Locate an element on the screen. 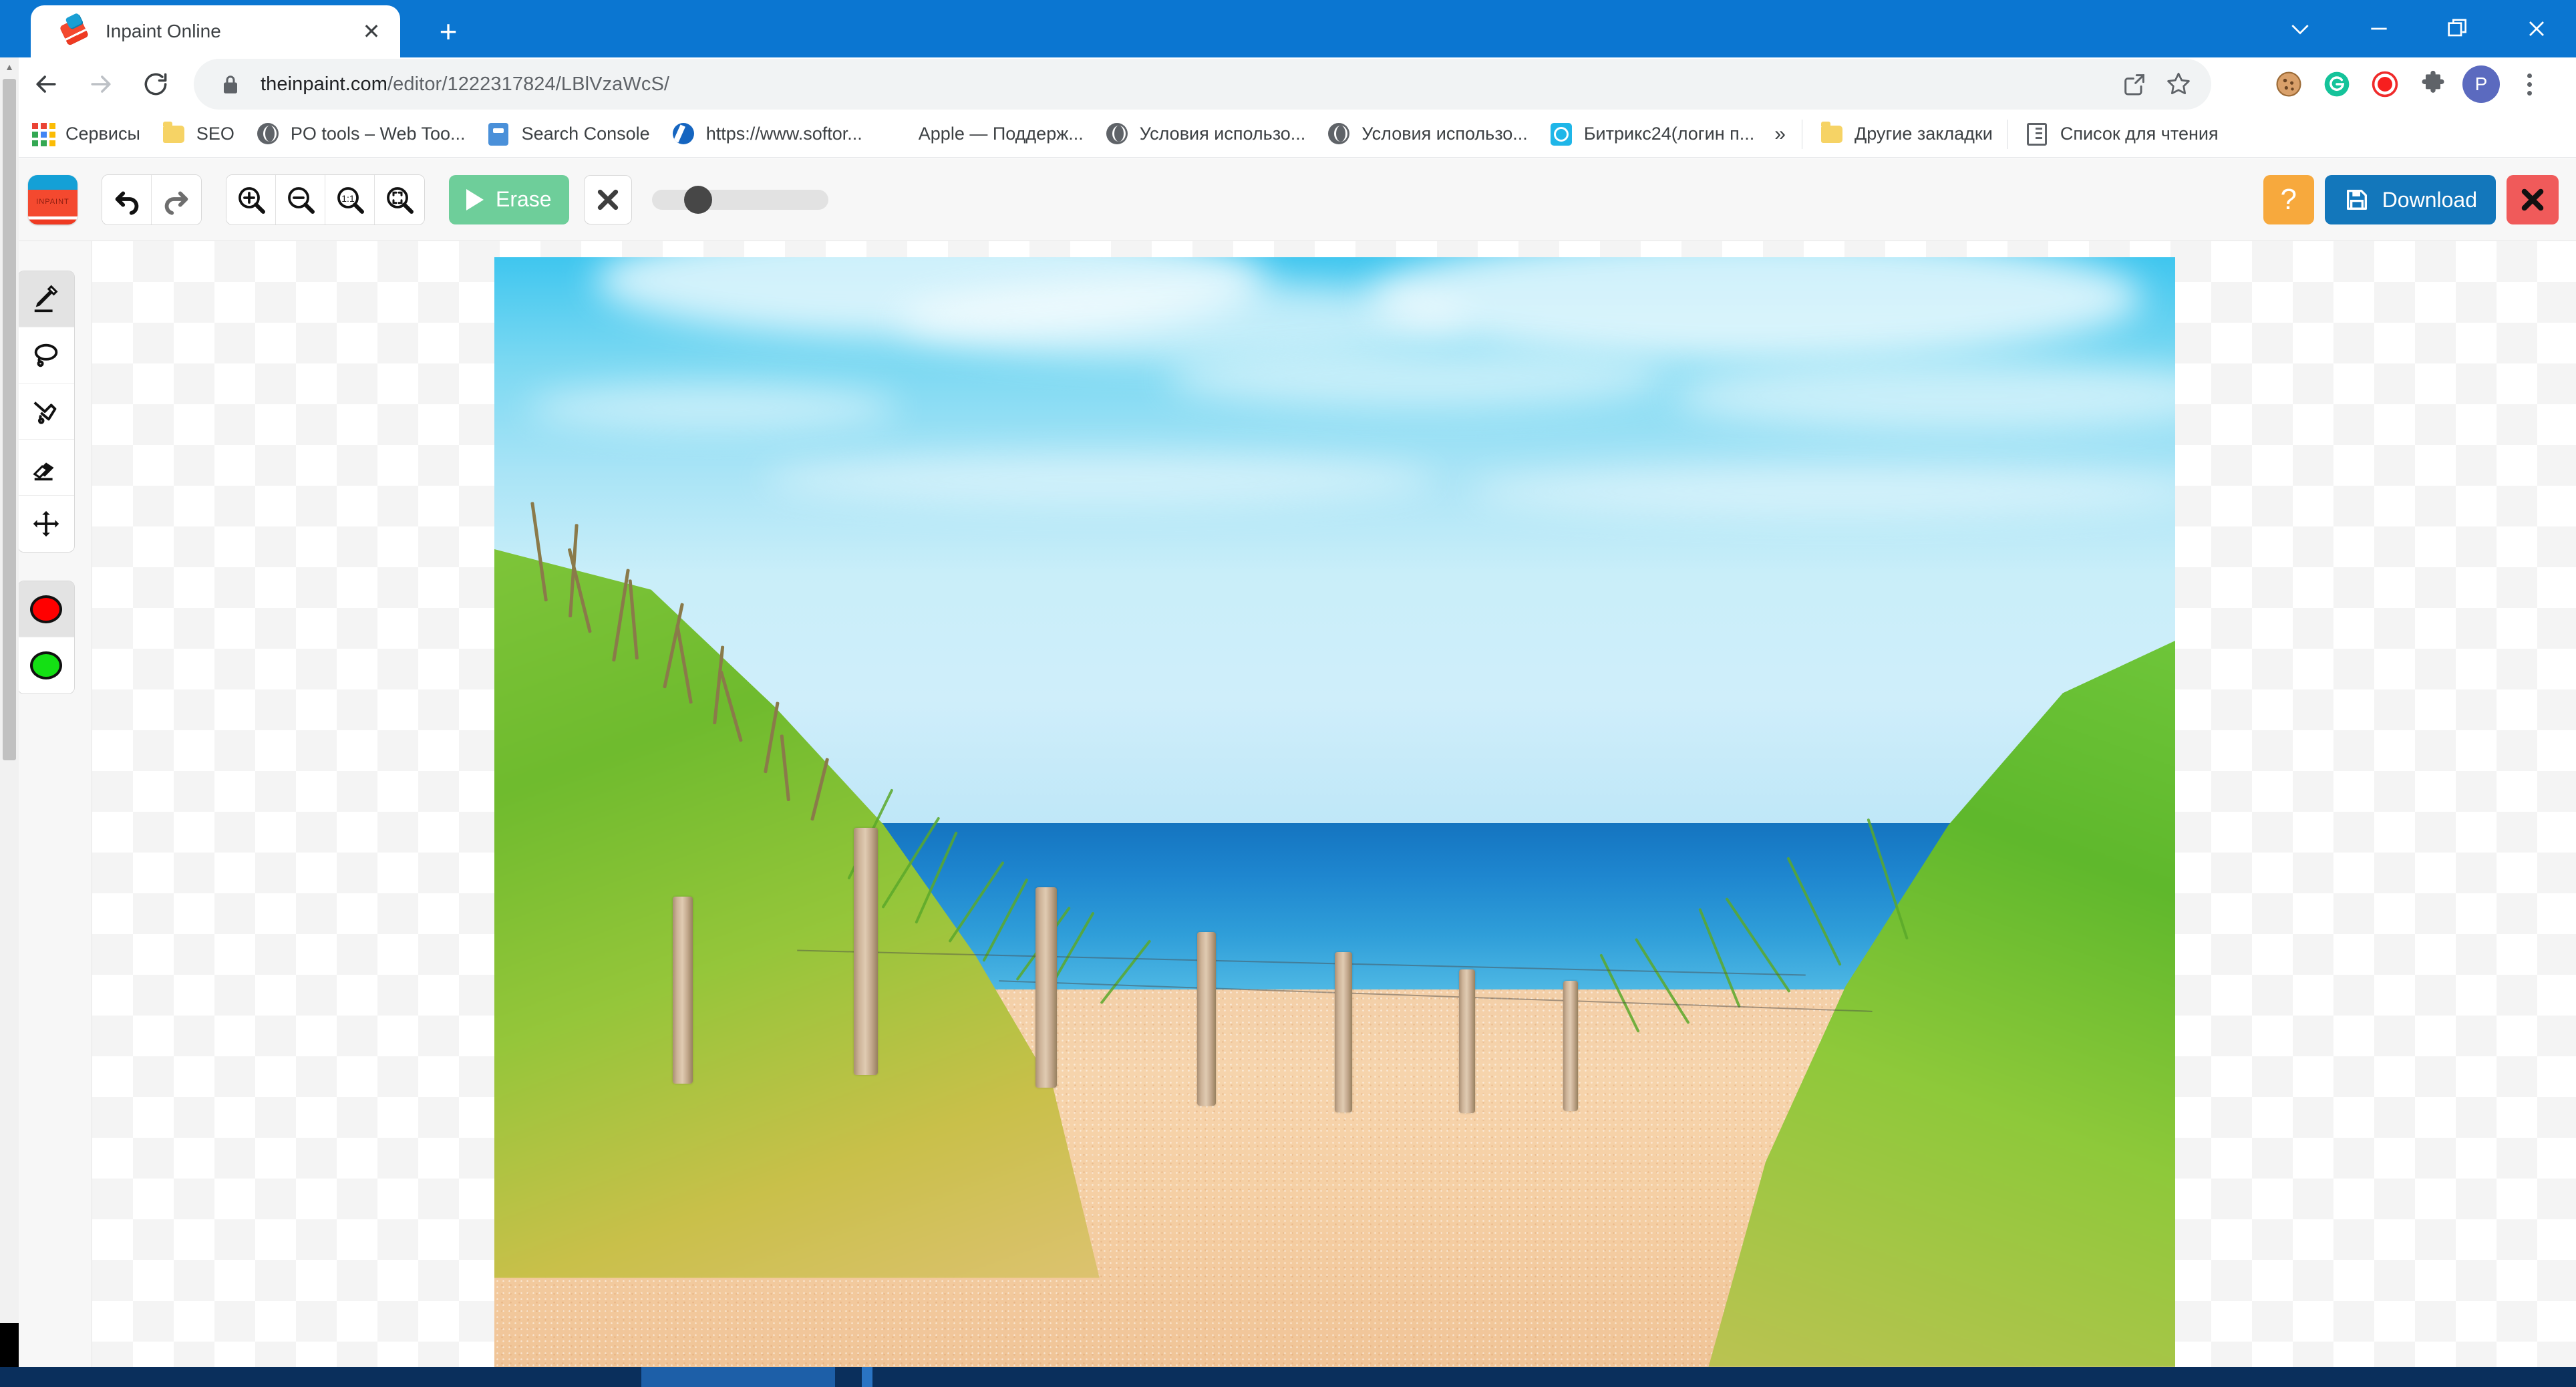 This screenshot has height=1387, width=2576. bookmark-search-console: Search Console is located at coordinates (569, 134).